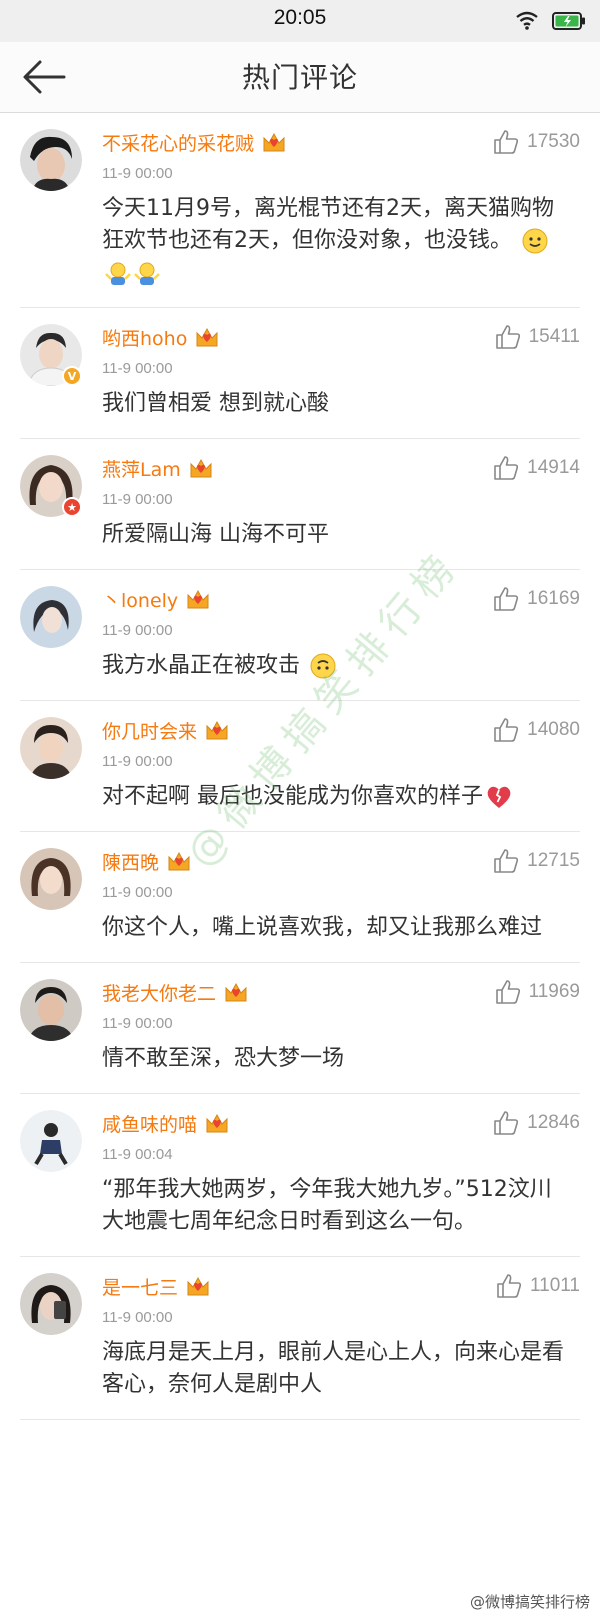 Image resolution: width=600 pixels, height=1616 pixels. I want to click on like-button: 12846, so click(536, 1123).